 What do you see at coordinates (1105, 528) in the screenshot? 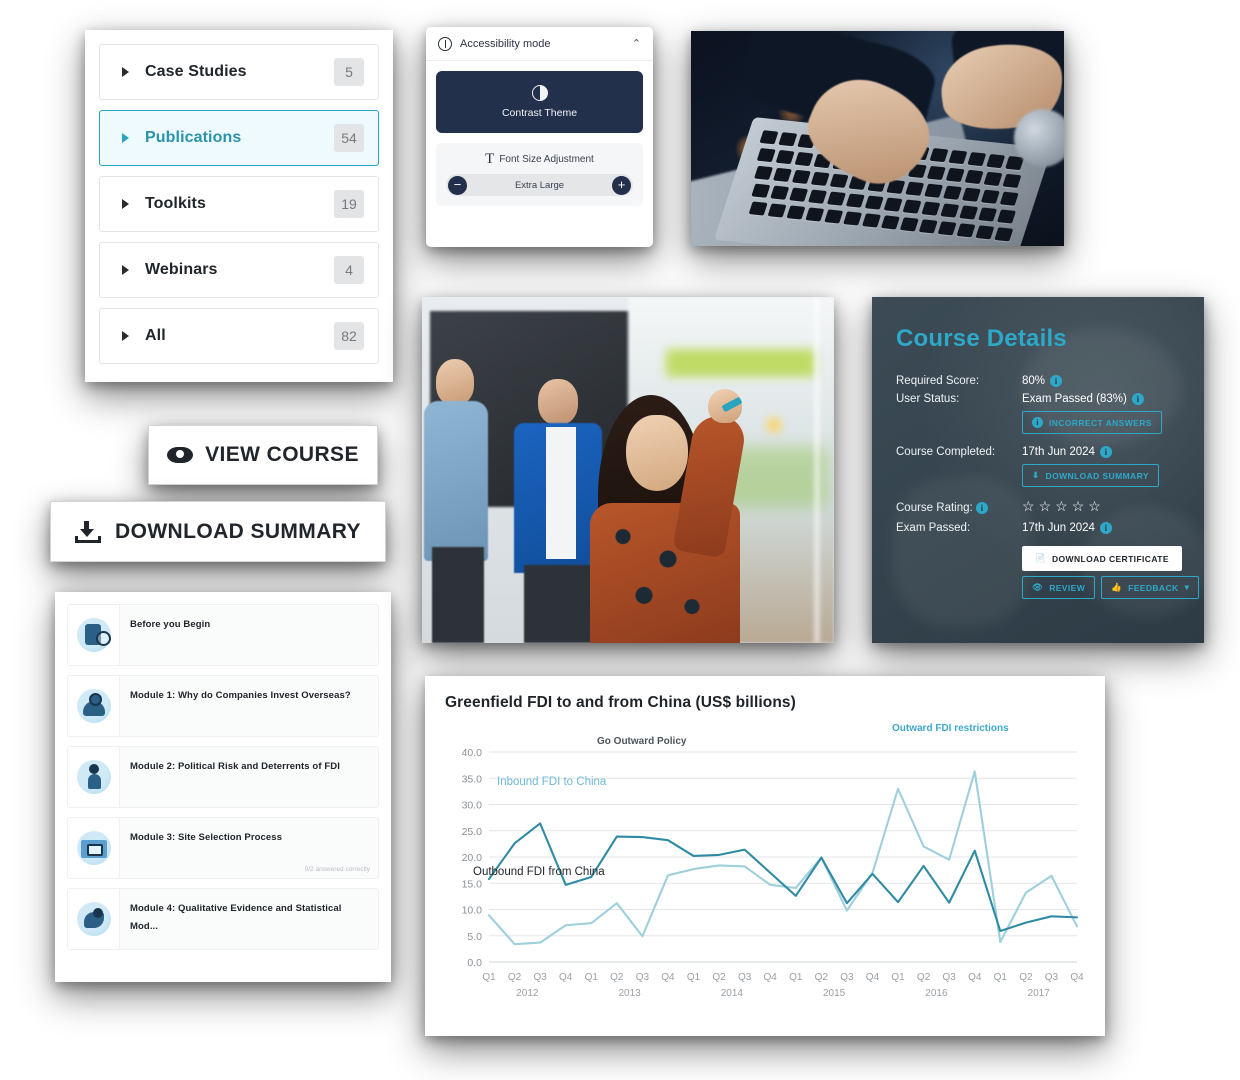
I see `info-icon-exam-passed: i` at bounding box center [1105, 528].